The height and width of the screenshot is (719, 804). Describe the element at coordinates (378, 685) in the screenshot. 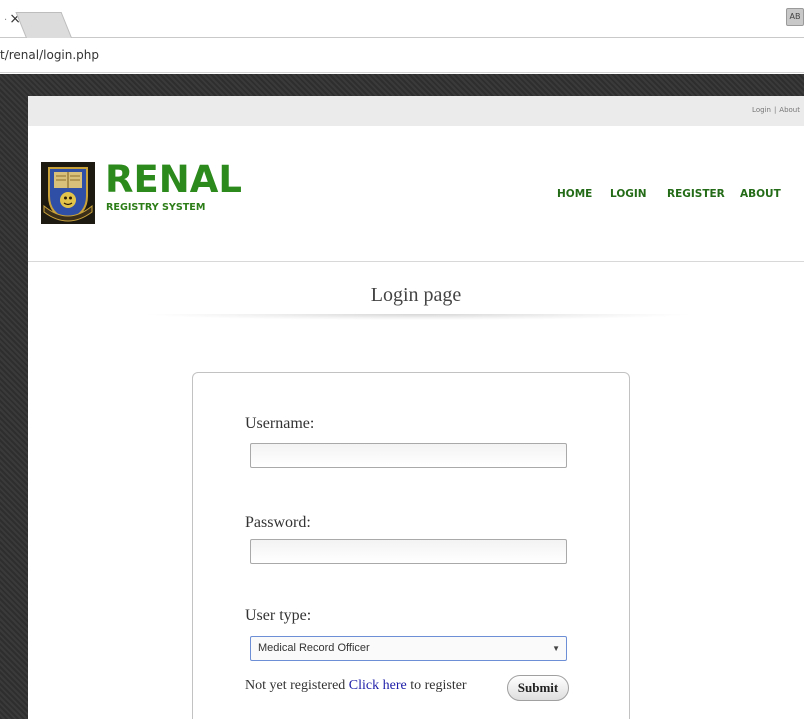

I see `register-link: Click here` at that location.